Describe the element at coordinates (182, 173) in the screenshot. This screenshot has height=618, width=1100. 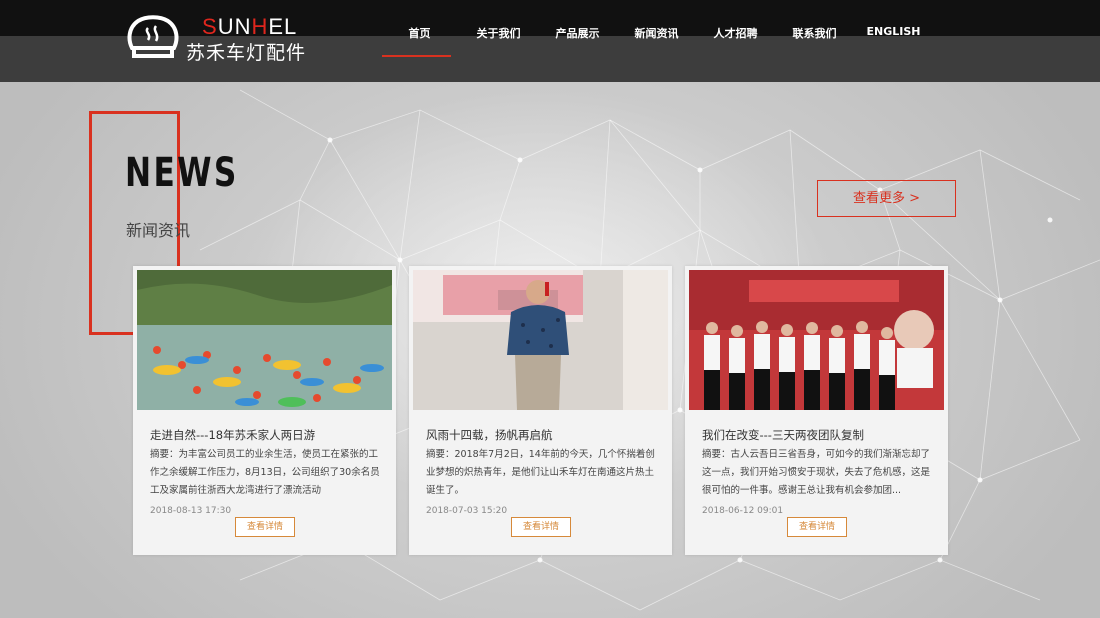
I see `section-title: NEWS` at that location.